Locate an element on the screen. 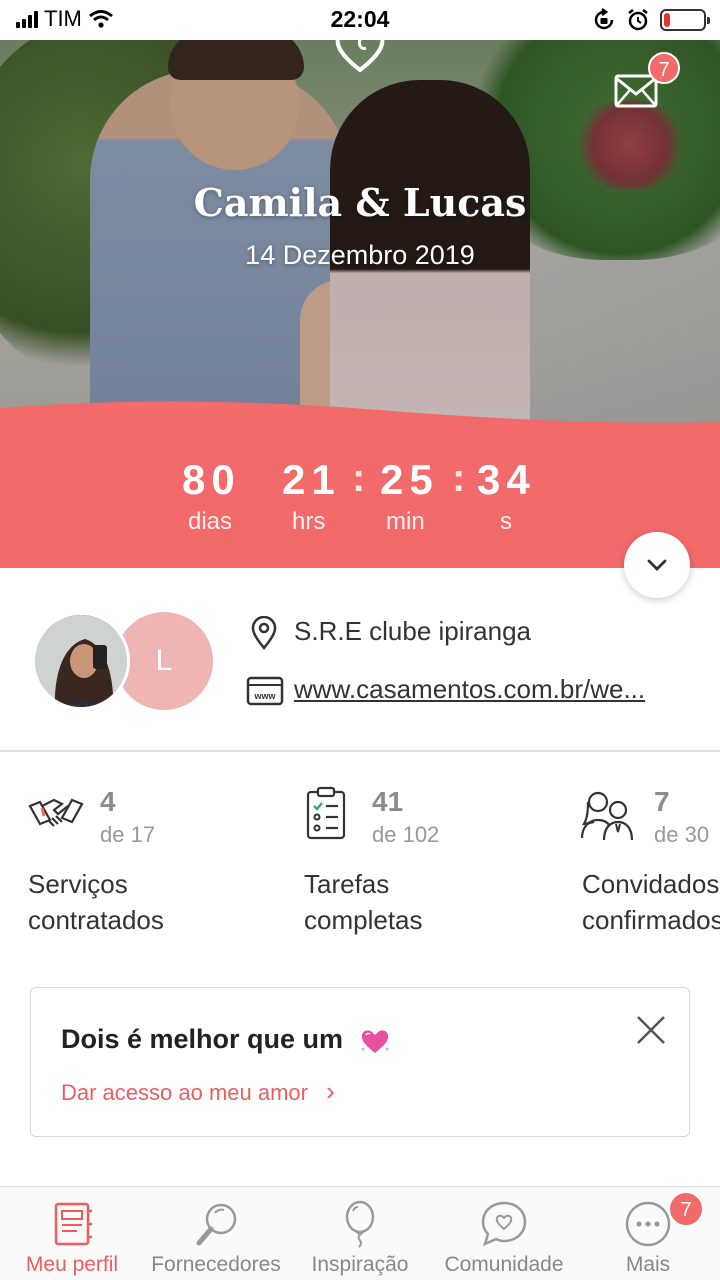 The height and width of the screenshot is (1280, 720). location-pin-icon is located at coordinates (264, 633).